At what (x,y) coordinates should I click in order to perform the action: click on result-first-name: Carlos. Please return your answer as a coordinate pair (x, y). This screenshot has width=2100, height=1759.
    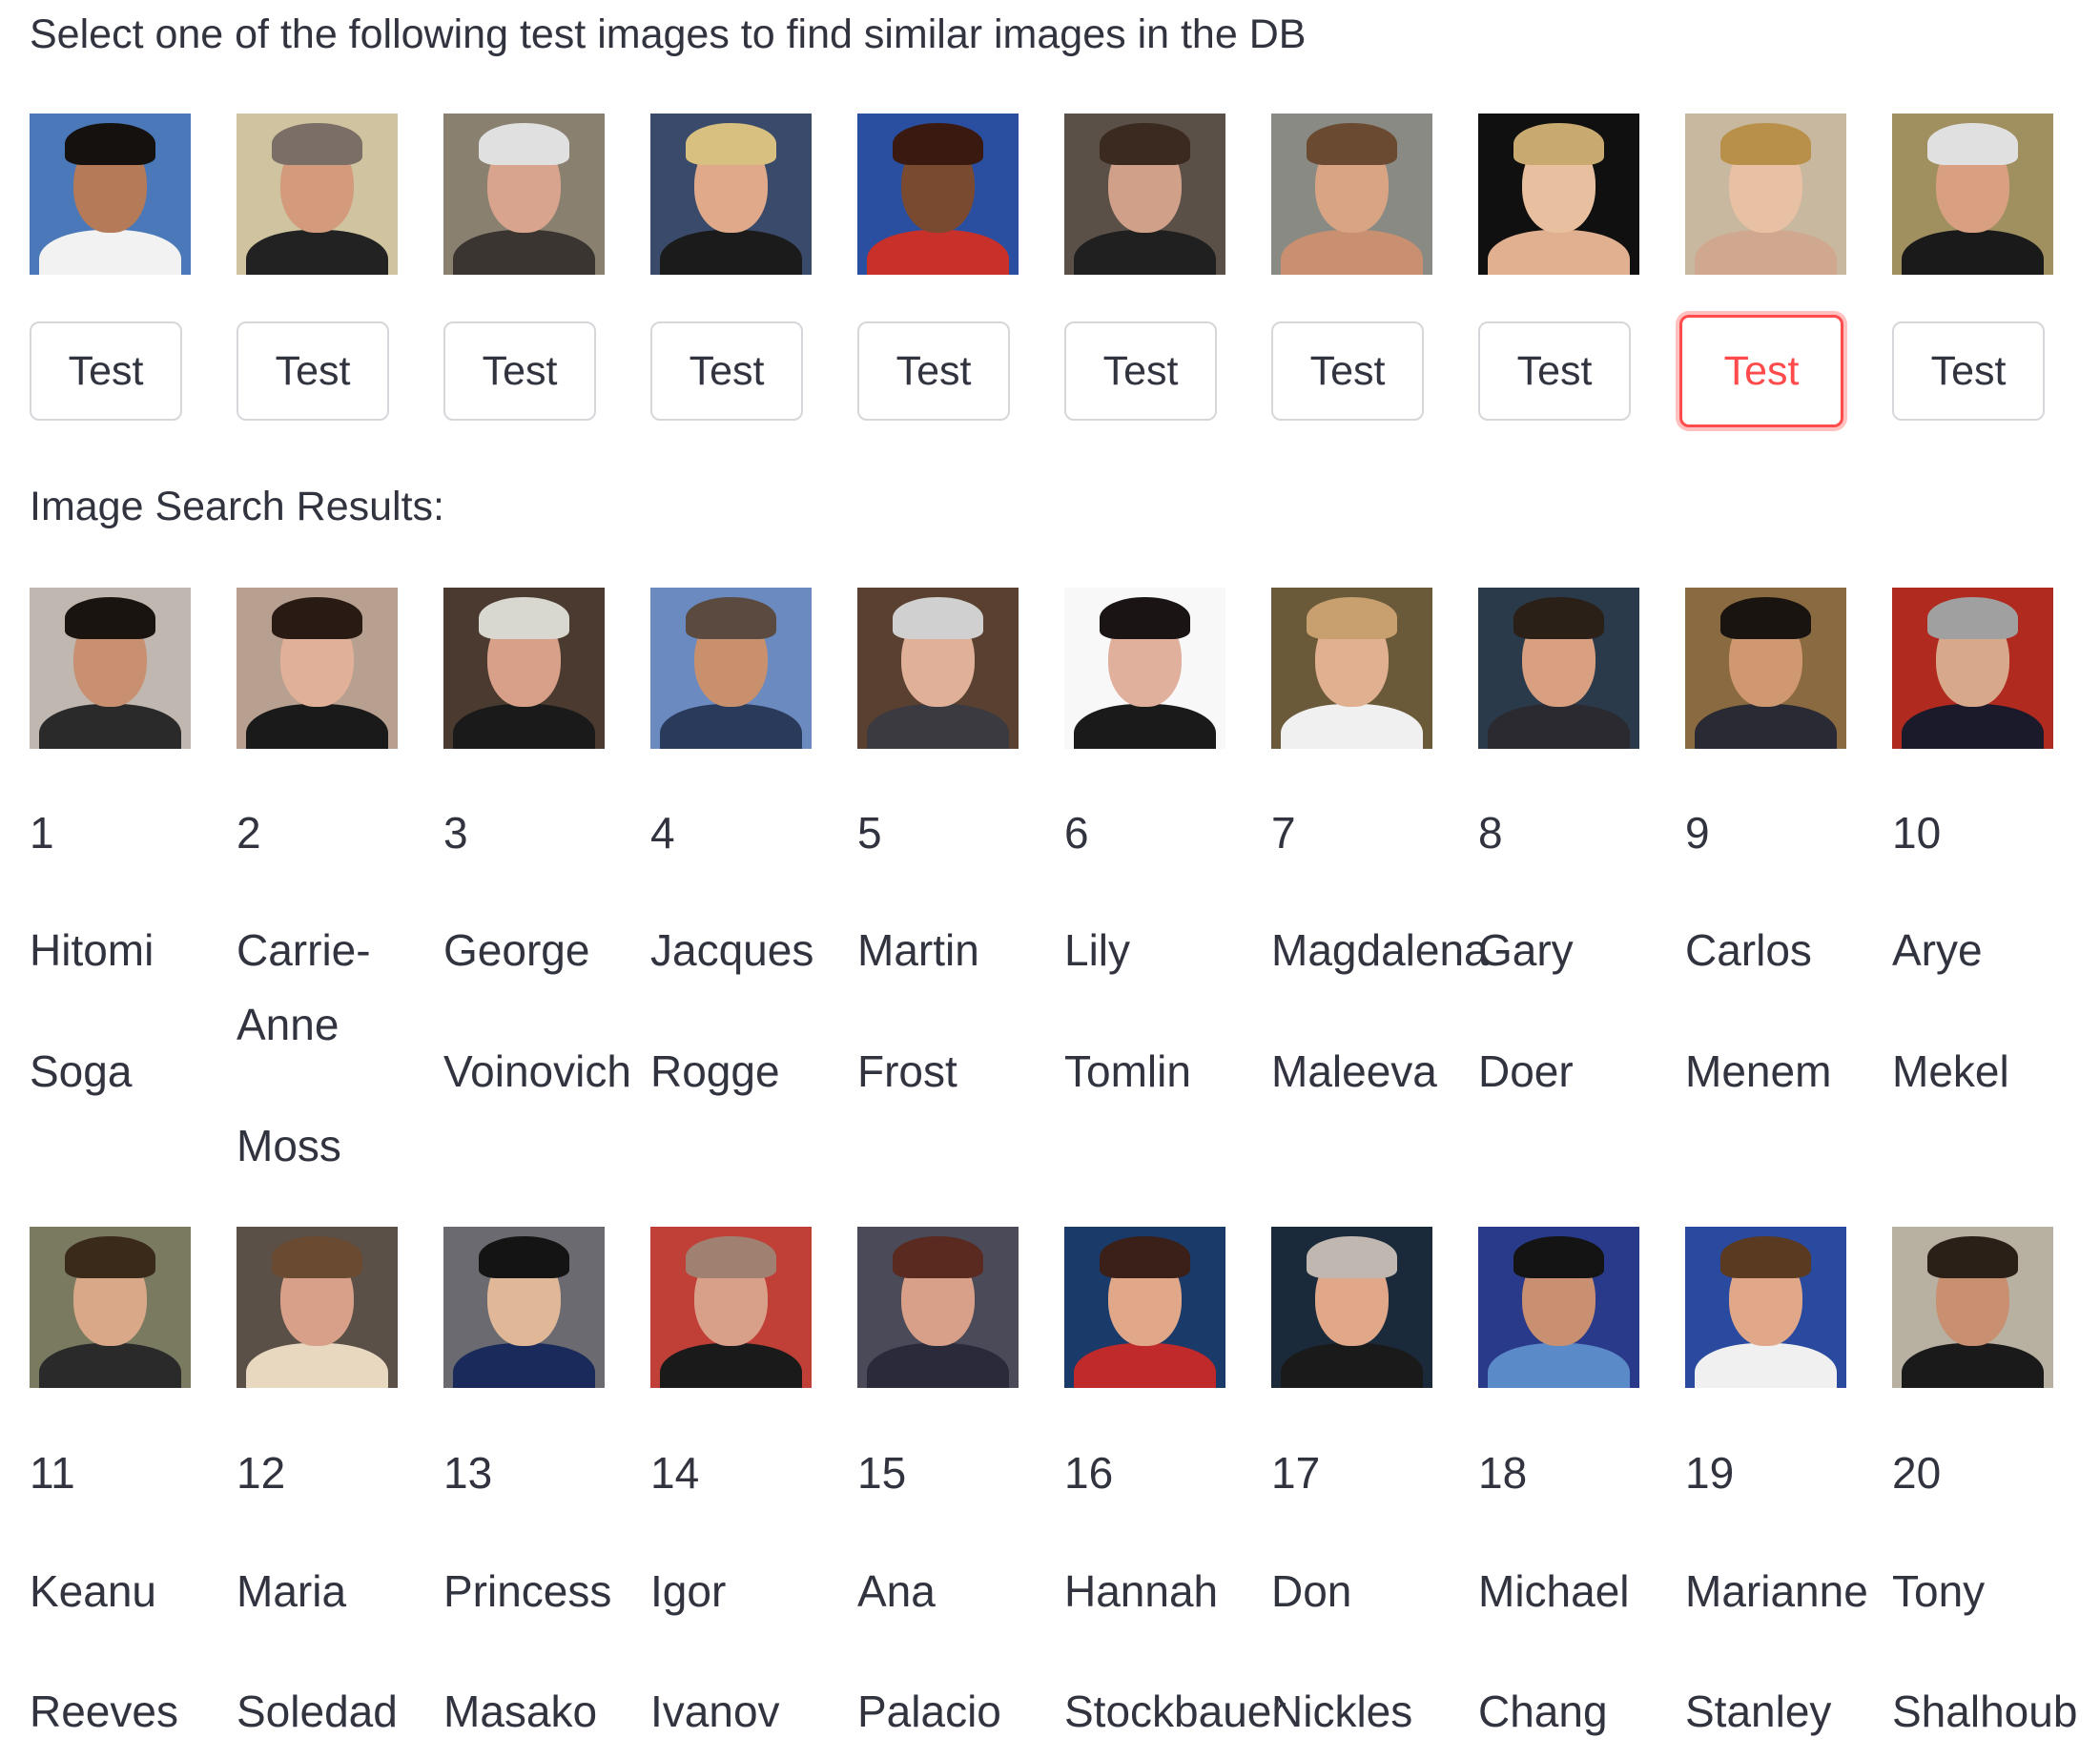
    Looking at the image, I should click on (1748, 950).